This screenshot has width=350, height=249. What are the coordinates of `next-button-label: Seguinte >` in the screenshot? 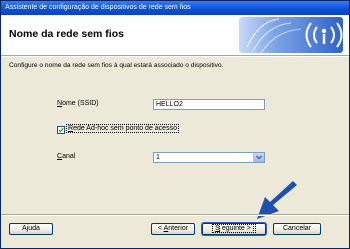 It's located at (234, 228).